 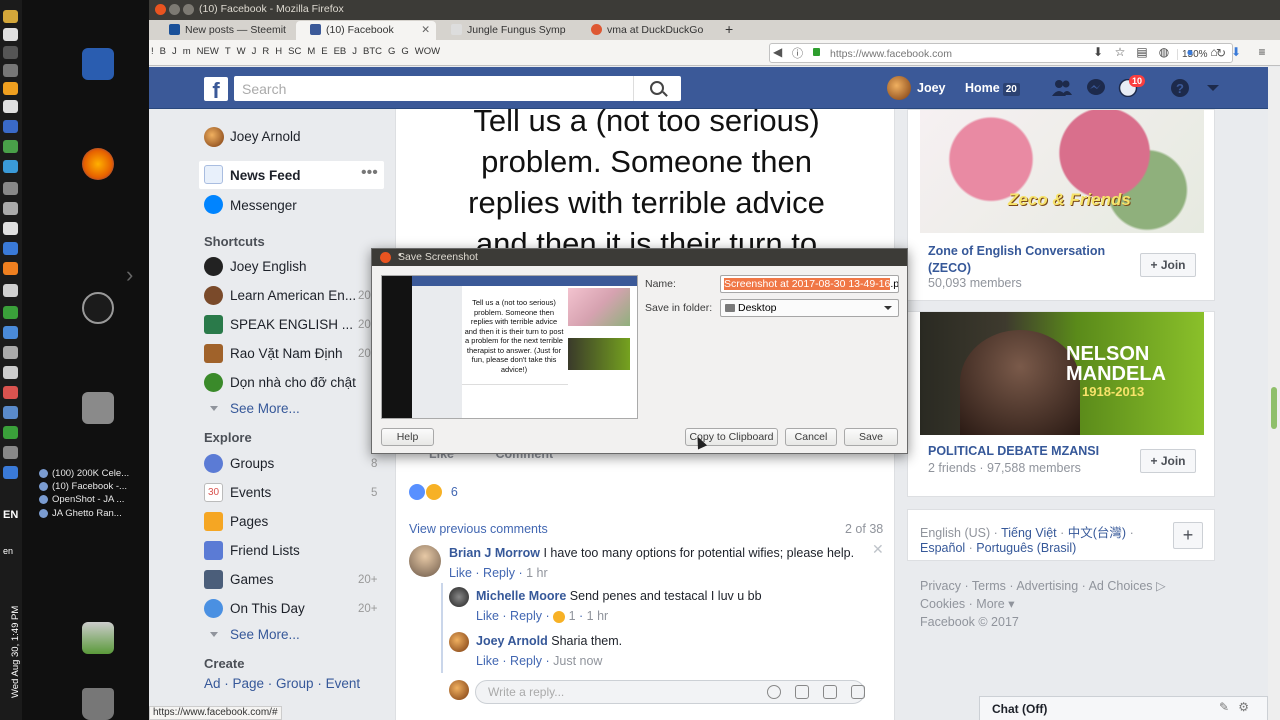 I want to click on writer-document-icon, so click(x=98, y=64).